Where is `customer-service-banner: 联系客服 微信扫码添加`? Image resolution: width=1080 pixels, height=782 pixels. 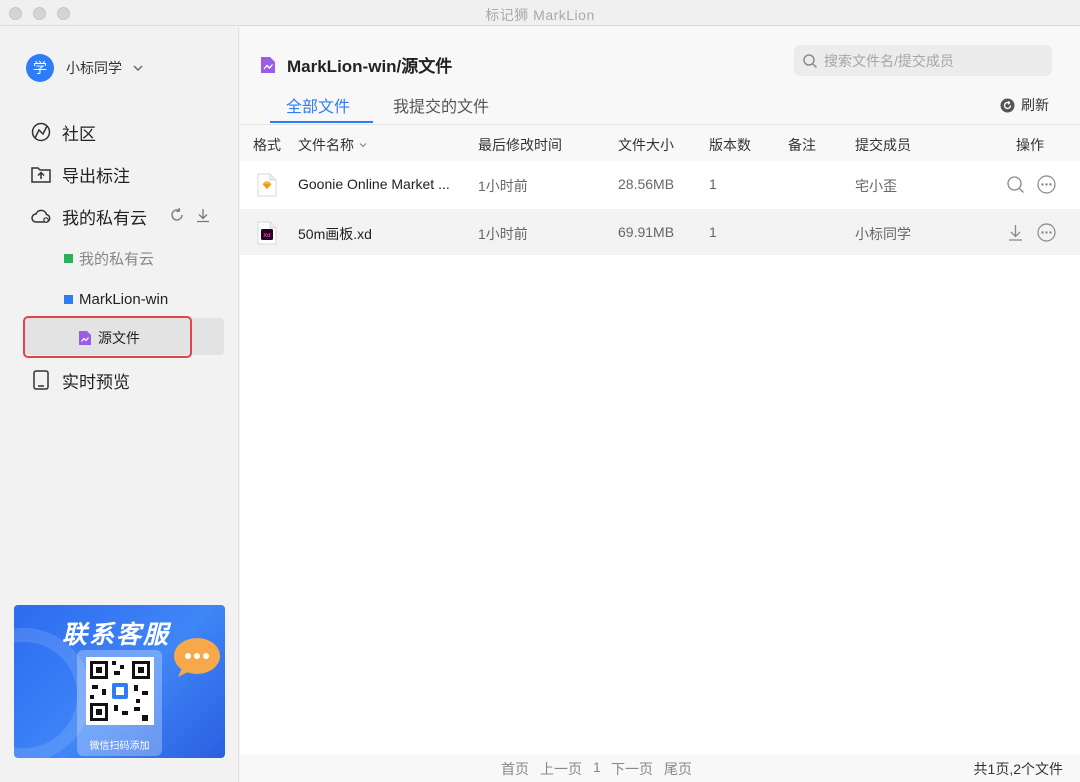
customer-service-banner: 联系客服 微信扫码添加 is located at coordinates (119, 681).